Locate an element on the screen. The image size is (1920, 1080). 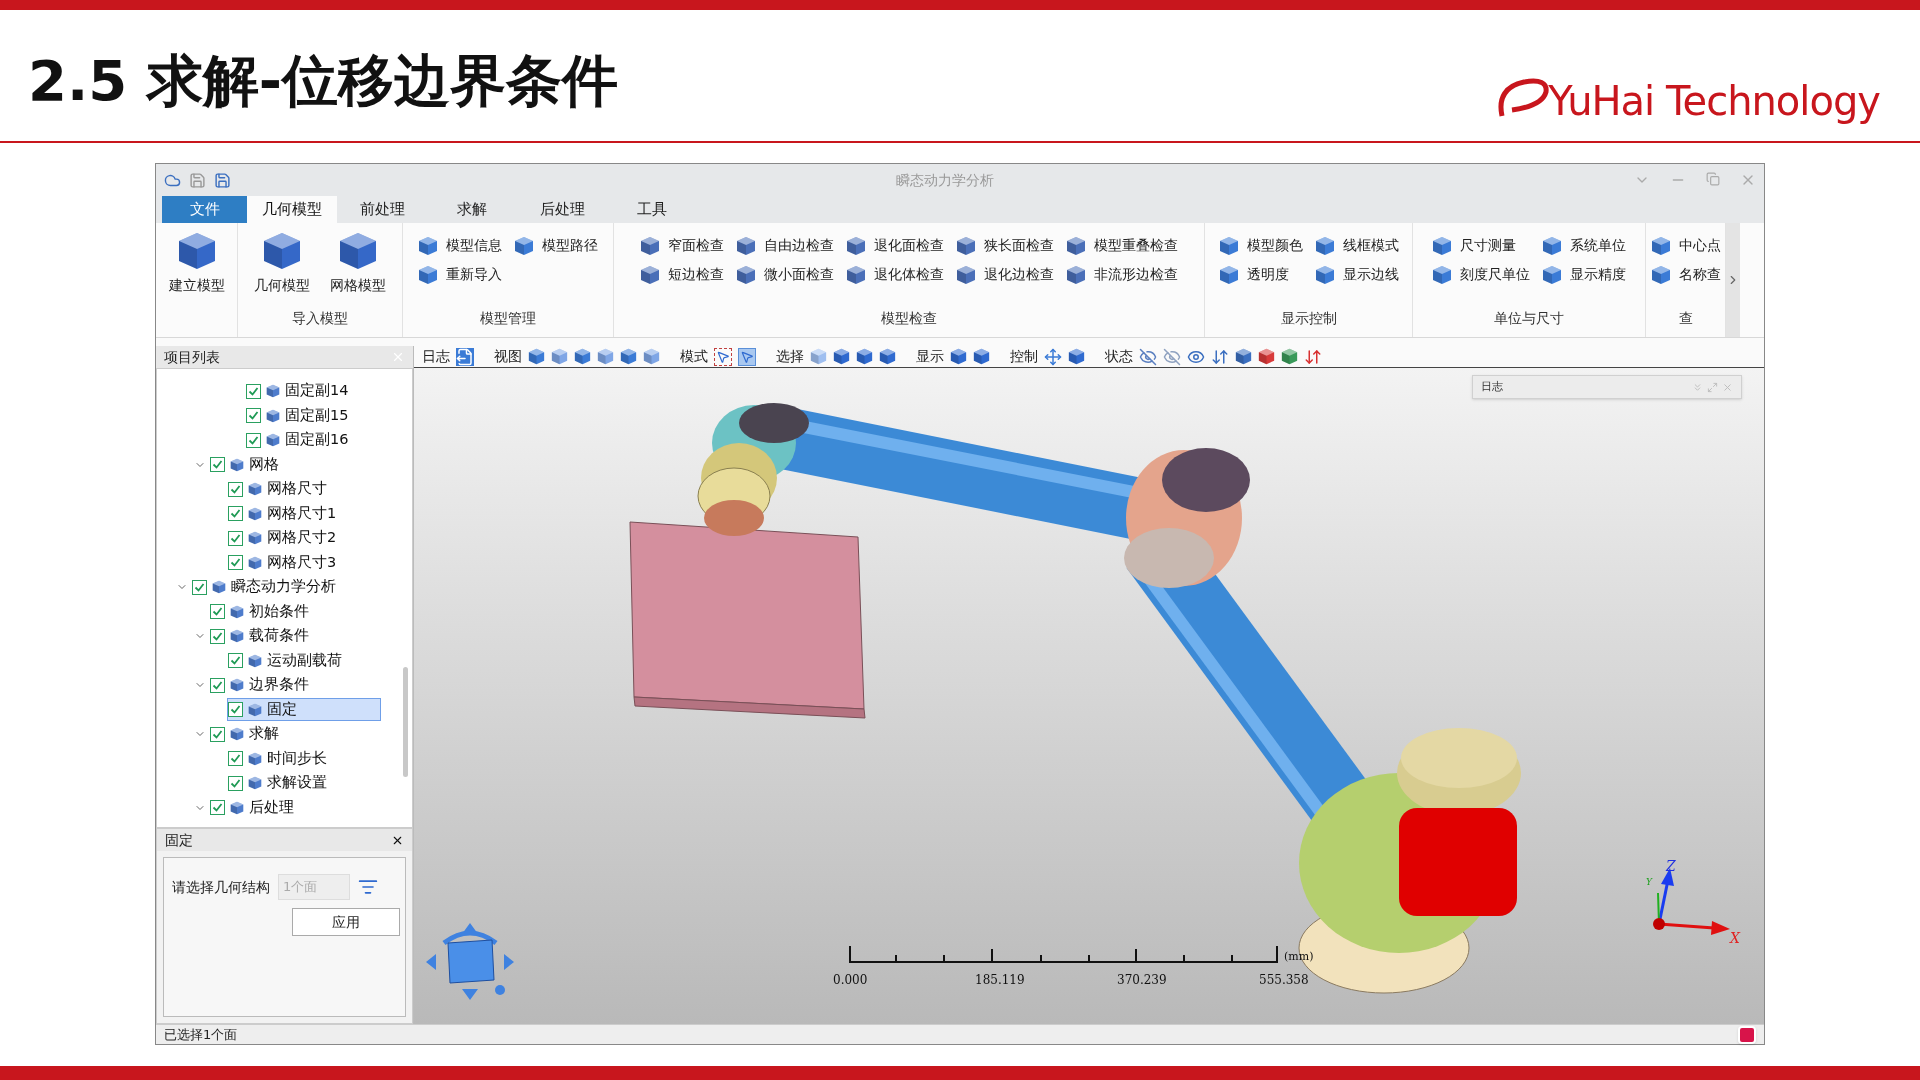
tree-item: 求解 is located at coordinates (248, 734).